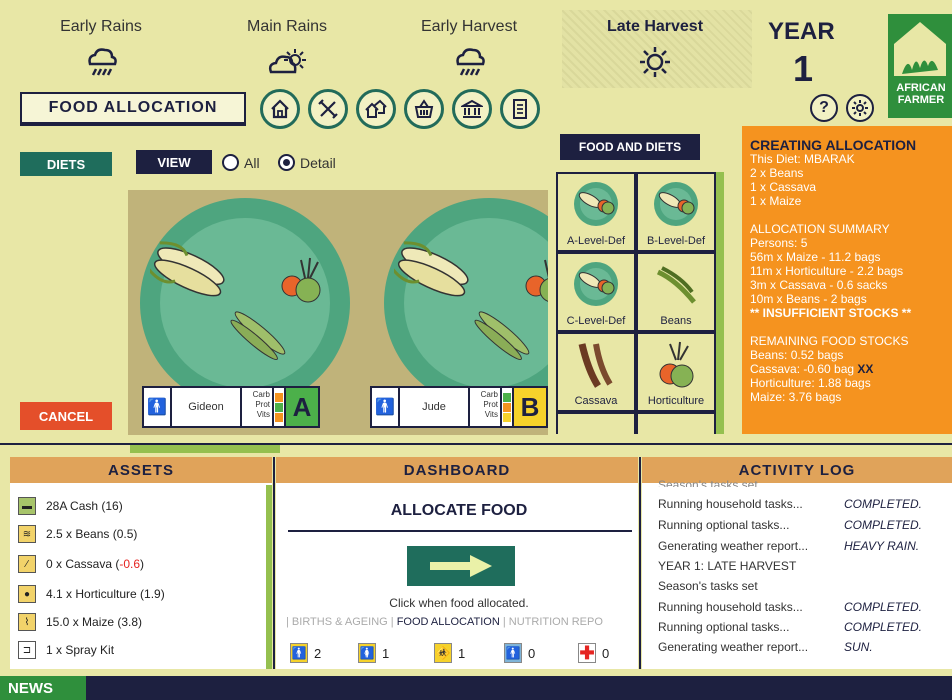  Describe the element at coordinates (783, 187) in the screenshot. I see `diet-item: 1 x Cassava` at that location.